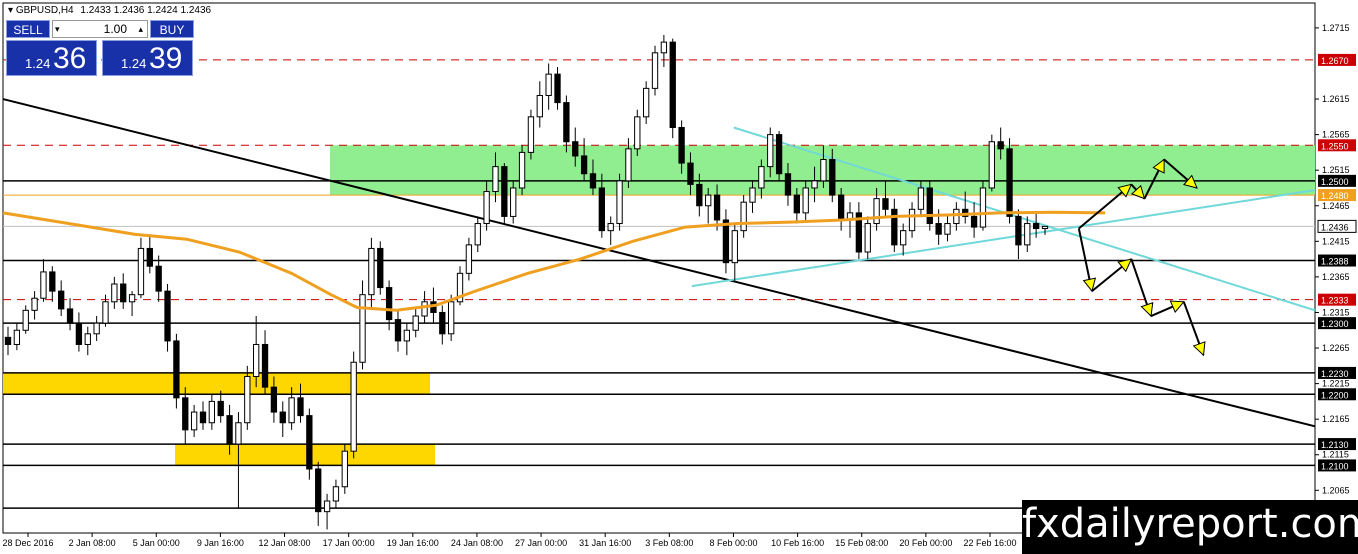 The width and height of the screenshot is (1358, 554). What do you see at coordinates (115, 29) in the screenshot?
I see `lot-value: 1.00` at bounding box center [115, 29].